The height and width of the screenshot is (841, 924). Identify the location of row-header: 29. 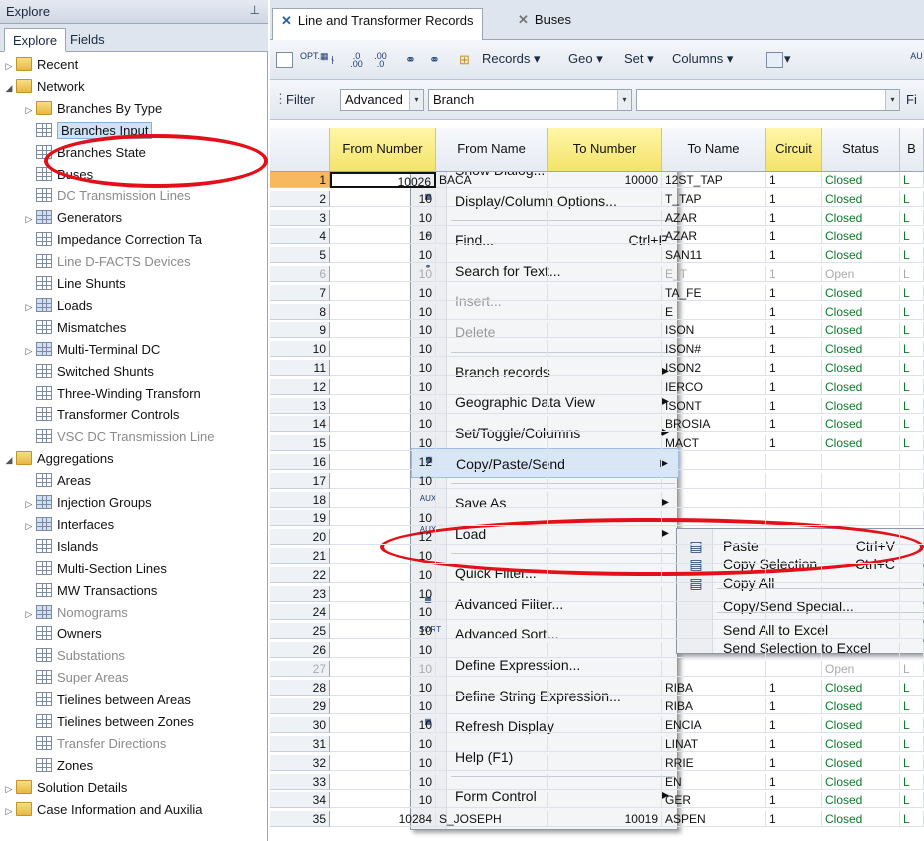
(300, 706).